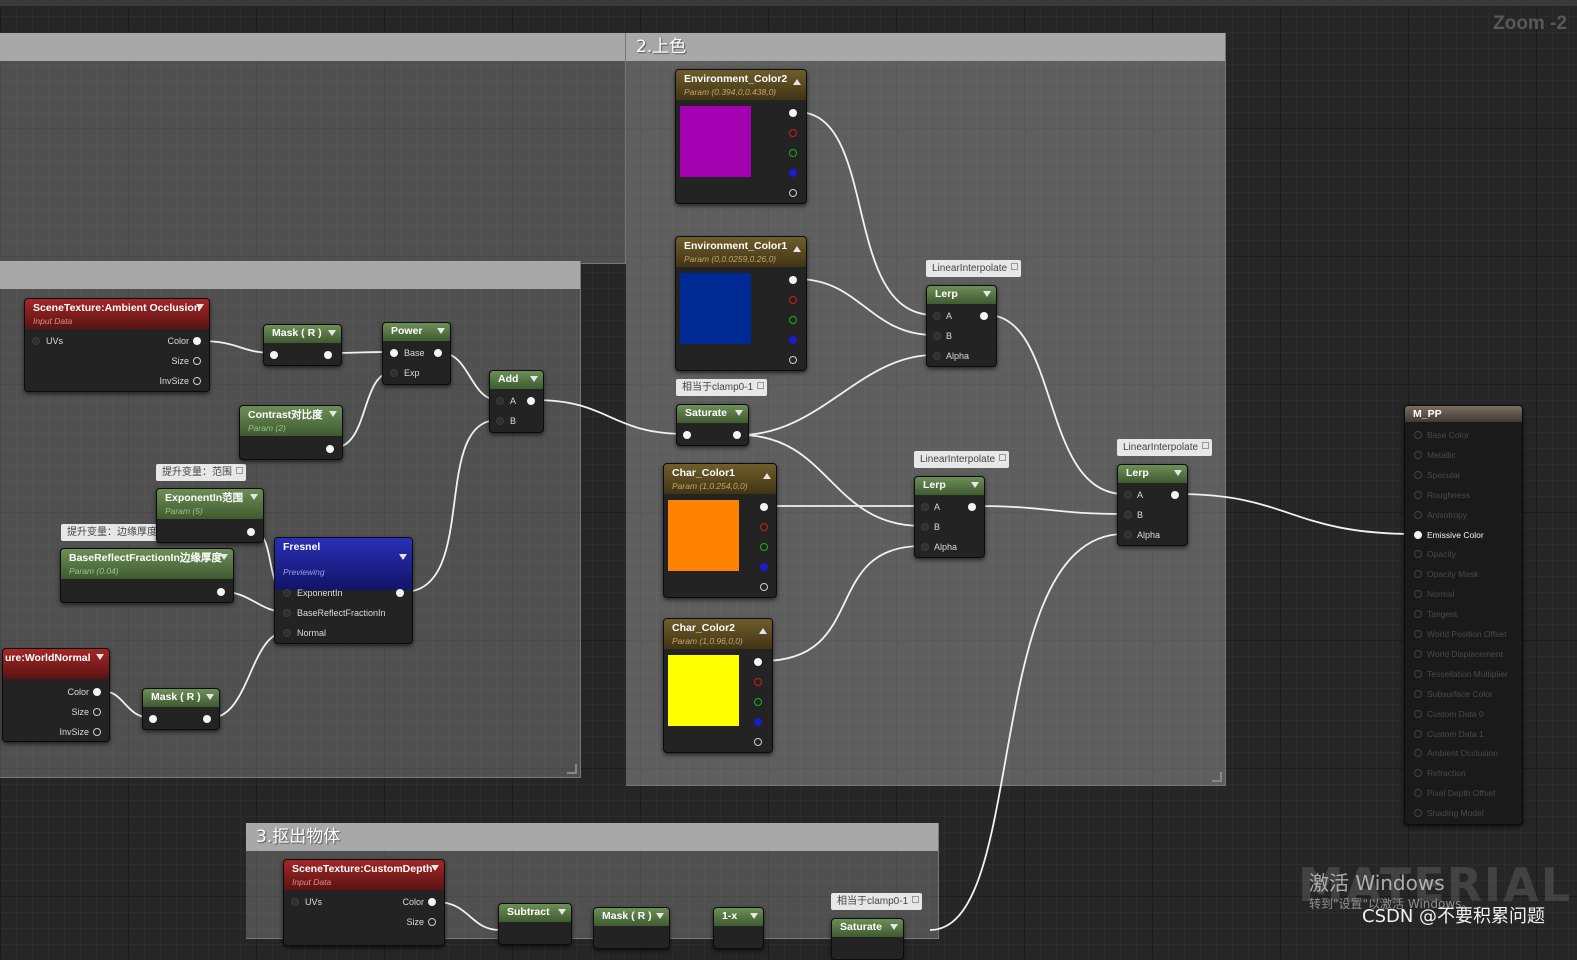 The height and width of the screenshot is (960, 1577). What do you see at coordinates (147, 575) in the screenshot?
I see `node-basereflect-param: BaseReflectFractionIn边缘厚度 Param (0.04)` at bounding box center [147, 575].